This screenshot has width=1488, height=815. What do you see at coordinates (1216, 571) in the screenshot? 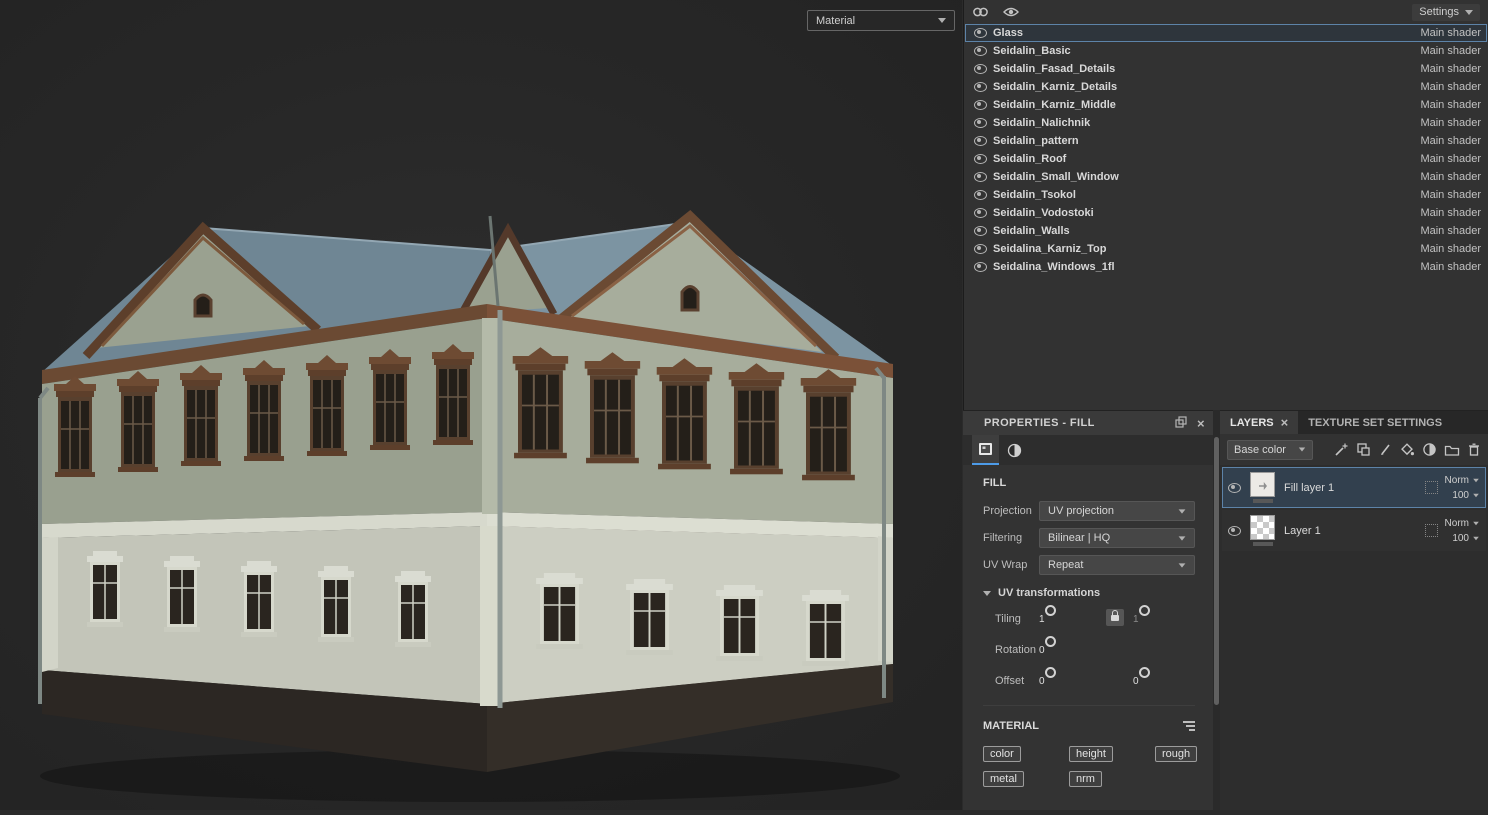
I see `scrollbar-thumb` at bounding box center [1216, 571].